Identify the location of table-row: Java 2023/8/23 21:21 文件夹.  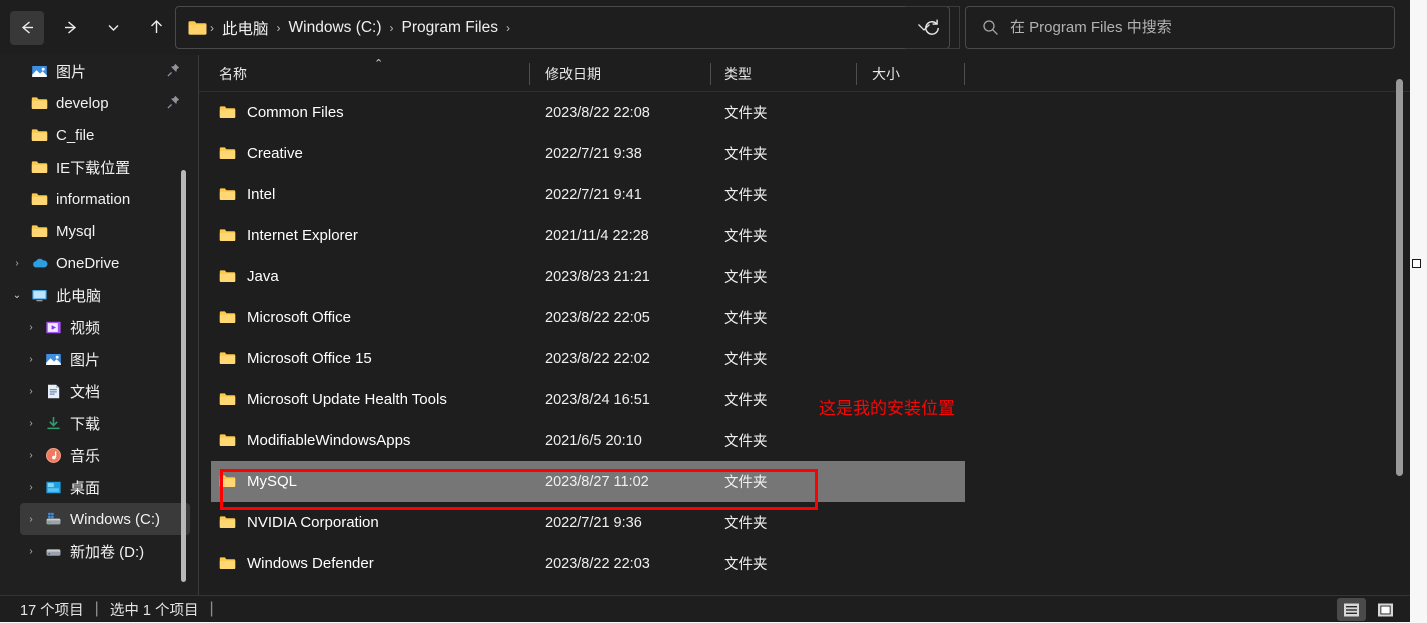
(804, 276).